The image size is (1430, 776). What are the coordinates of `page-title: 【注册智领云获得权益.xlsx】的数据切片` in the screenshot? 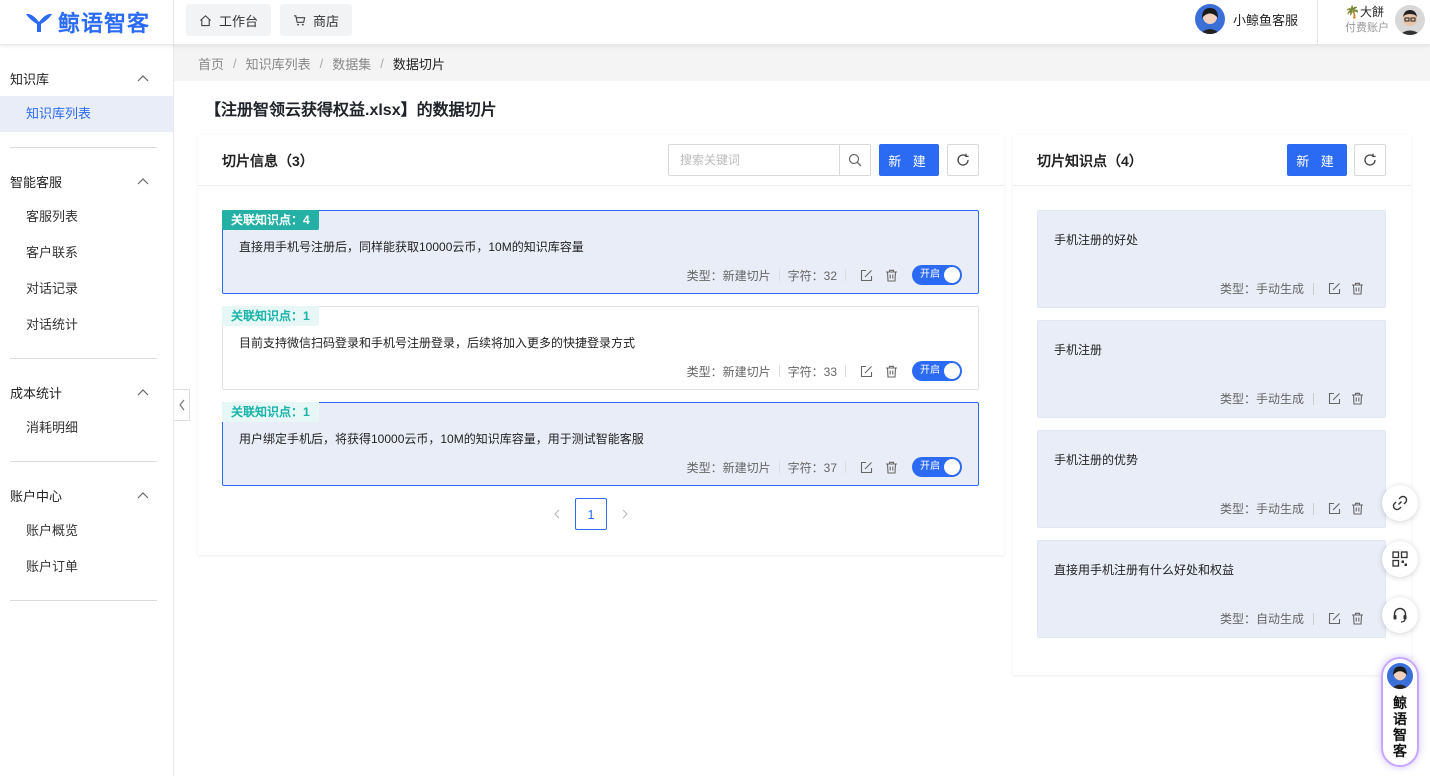 It's located at (351, 110).